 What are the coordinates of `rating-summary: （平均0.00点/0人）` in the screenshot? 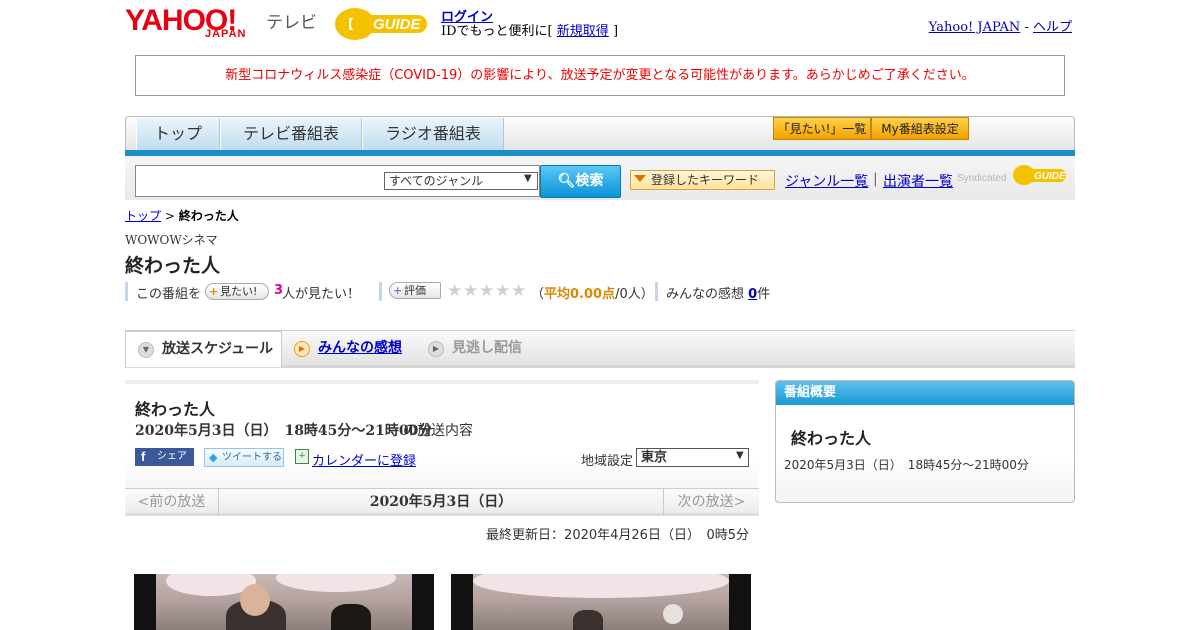 It's located at (592, 292).